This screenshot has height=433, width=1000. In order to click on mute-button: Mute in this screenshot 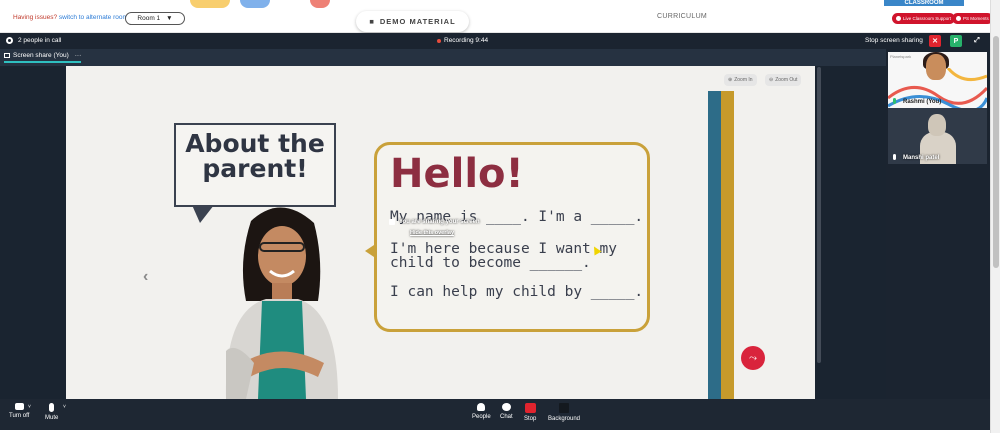, I will do `click(51, 412)`.